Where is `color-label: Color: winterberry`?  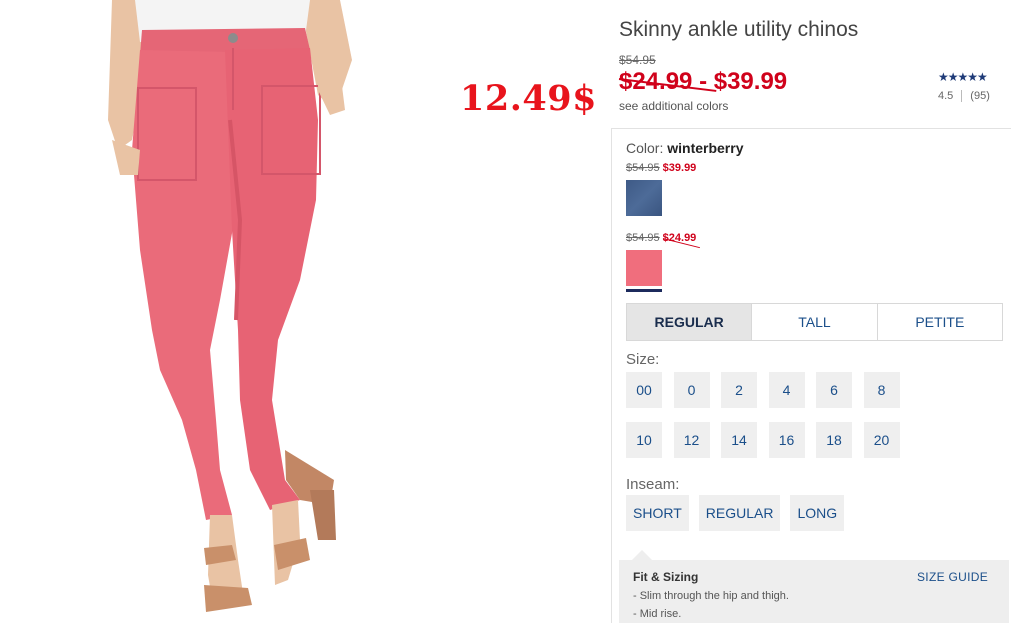
color-label: Color: winterberry is located at coordinates (684, 148).